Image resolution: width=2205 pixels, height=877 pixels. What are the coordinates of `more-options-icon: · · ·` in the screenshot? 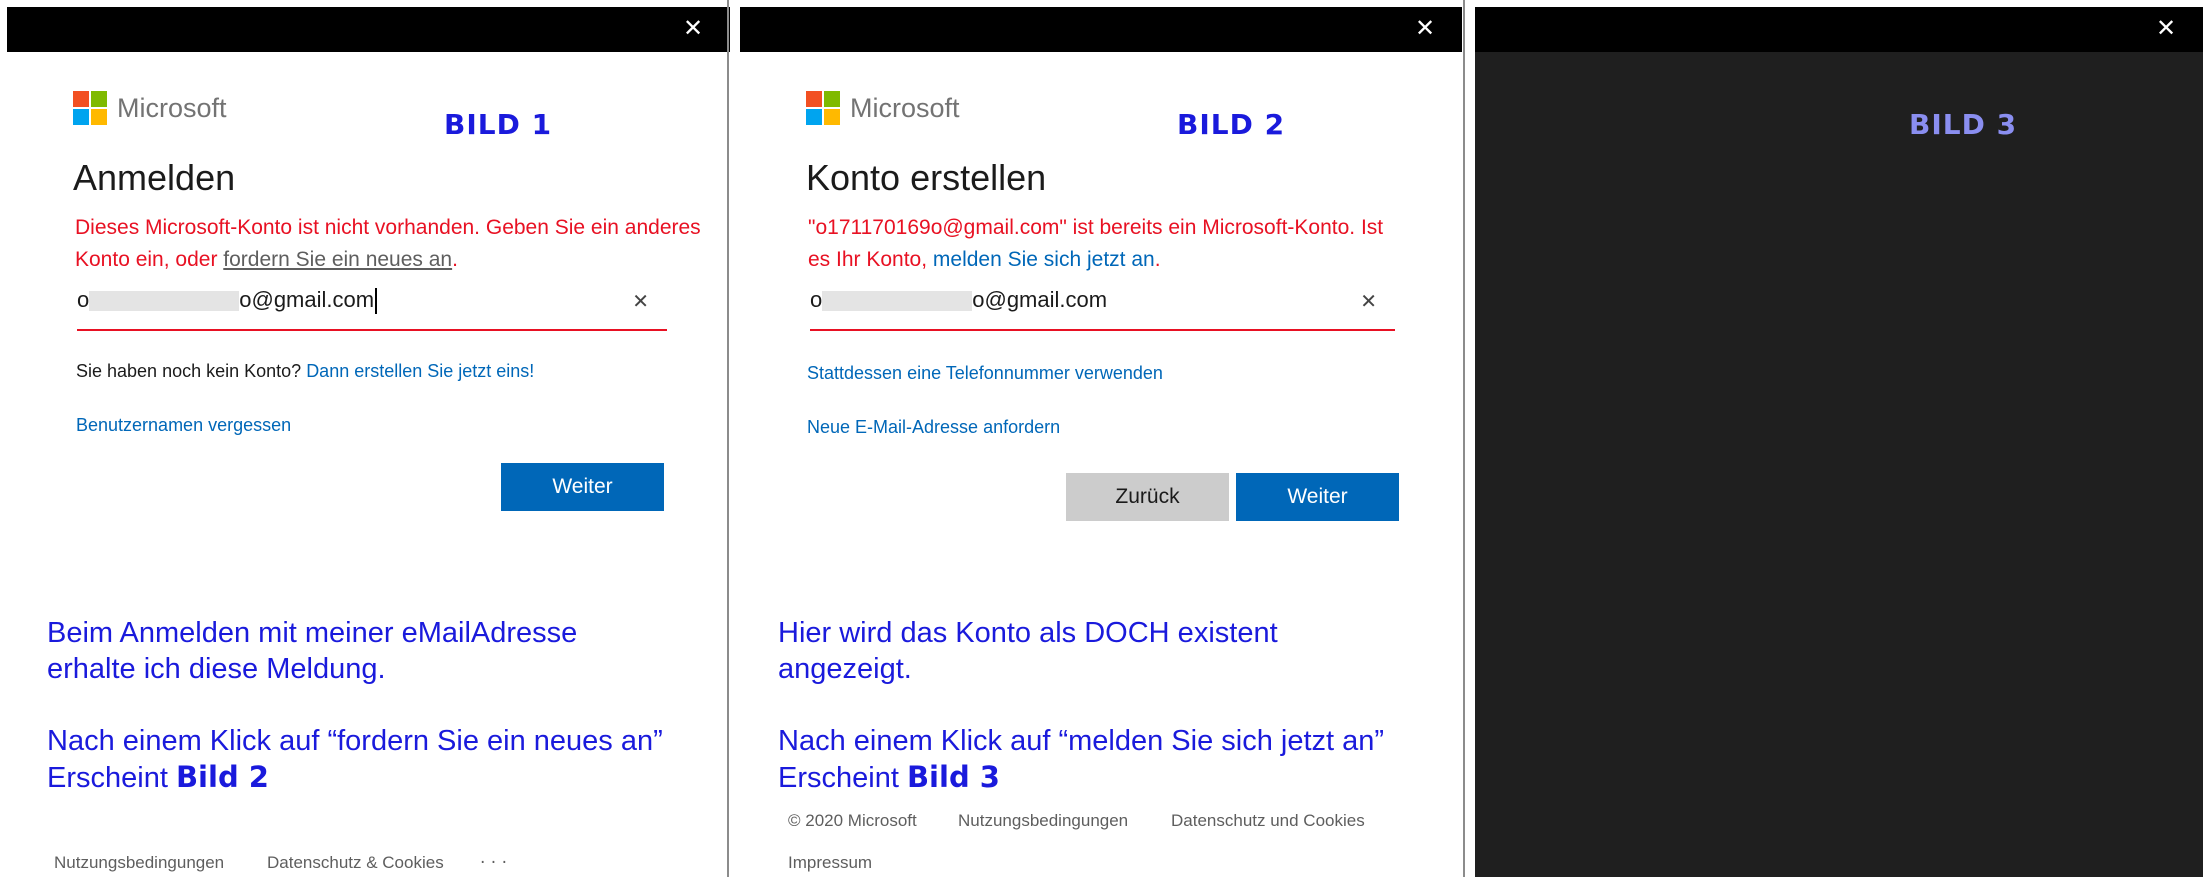 It's located at (493, 863).